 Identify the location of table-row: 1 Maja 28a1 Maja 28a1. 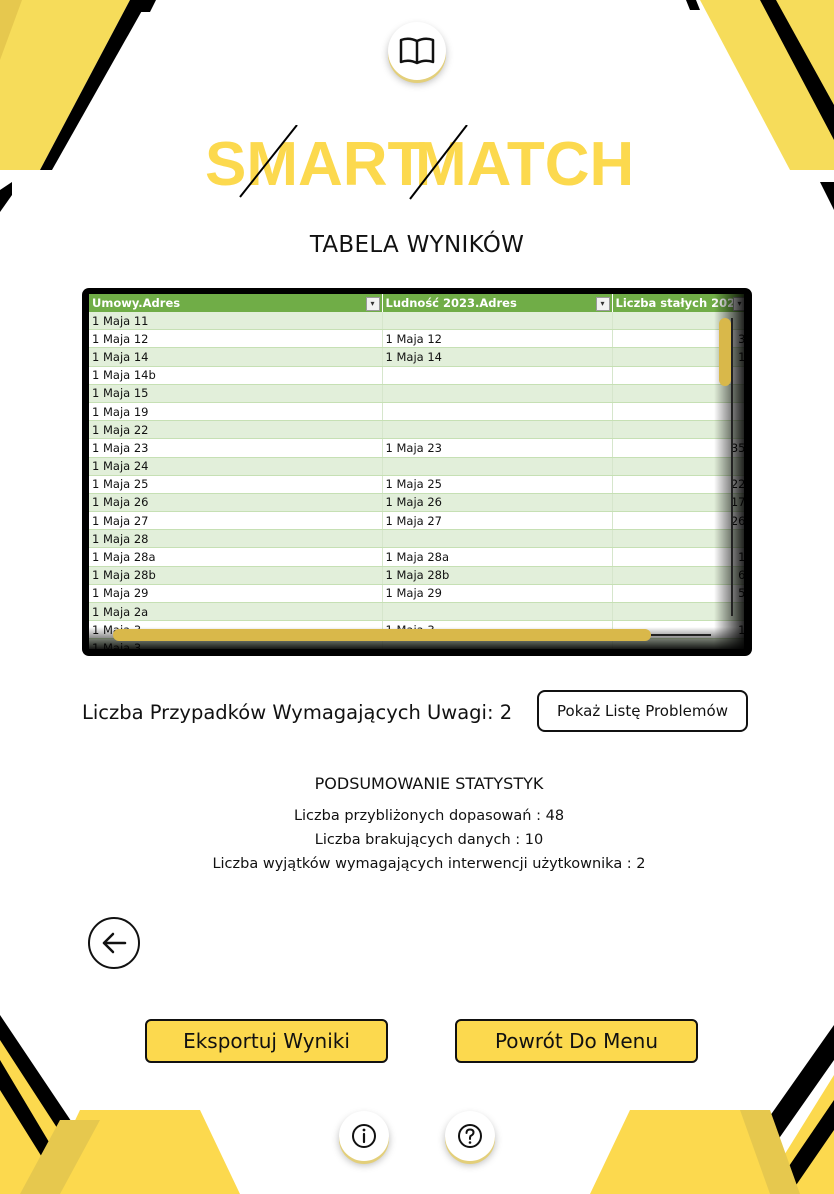
(416, 557).